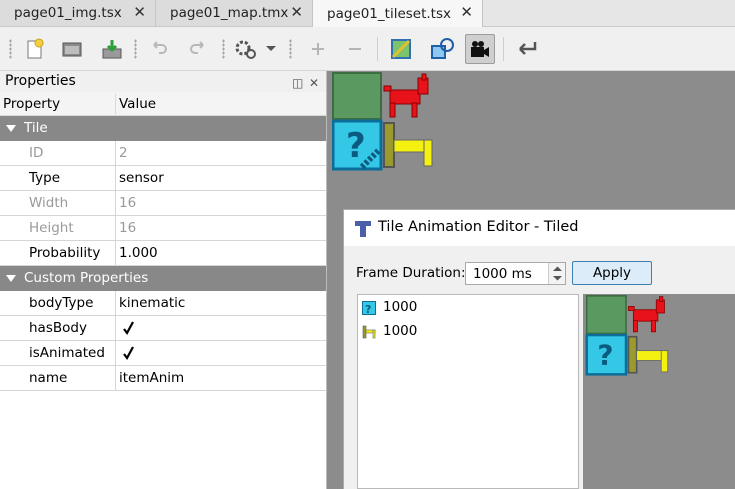 Image resolution: width=735 pixels, height=489 pixels. I want to click on property-row-isanimated: isAnimated, so click(163, 353).